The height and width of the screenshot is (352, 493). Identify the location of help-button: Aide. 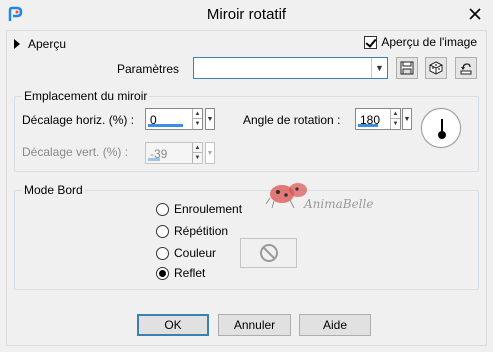
(335, 325).